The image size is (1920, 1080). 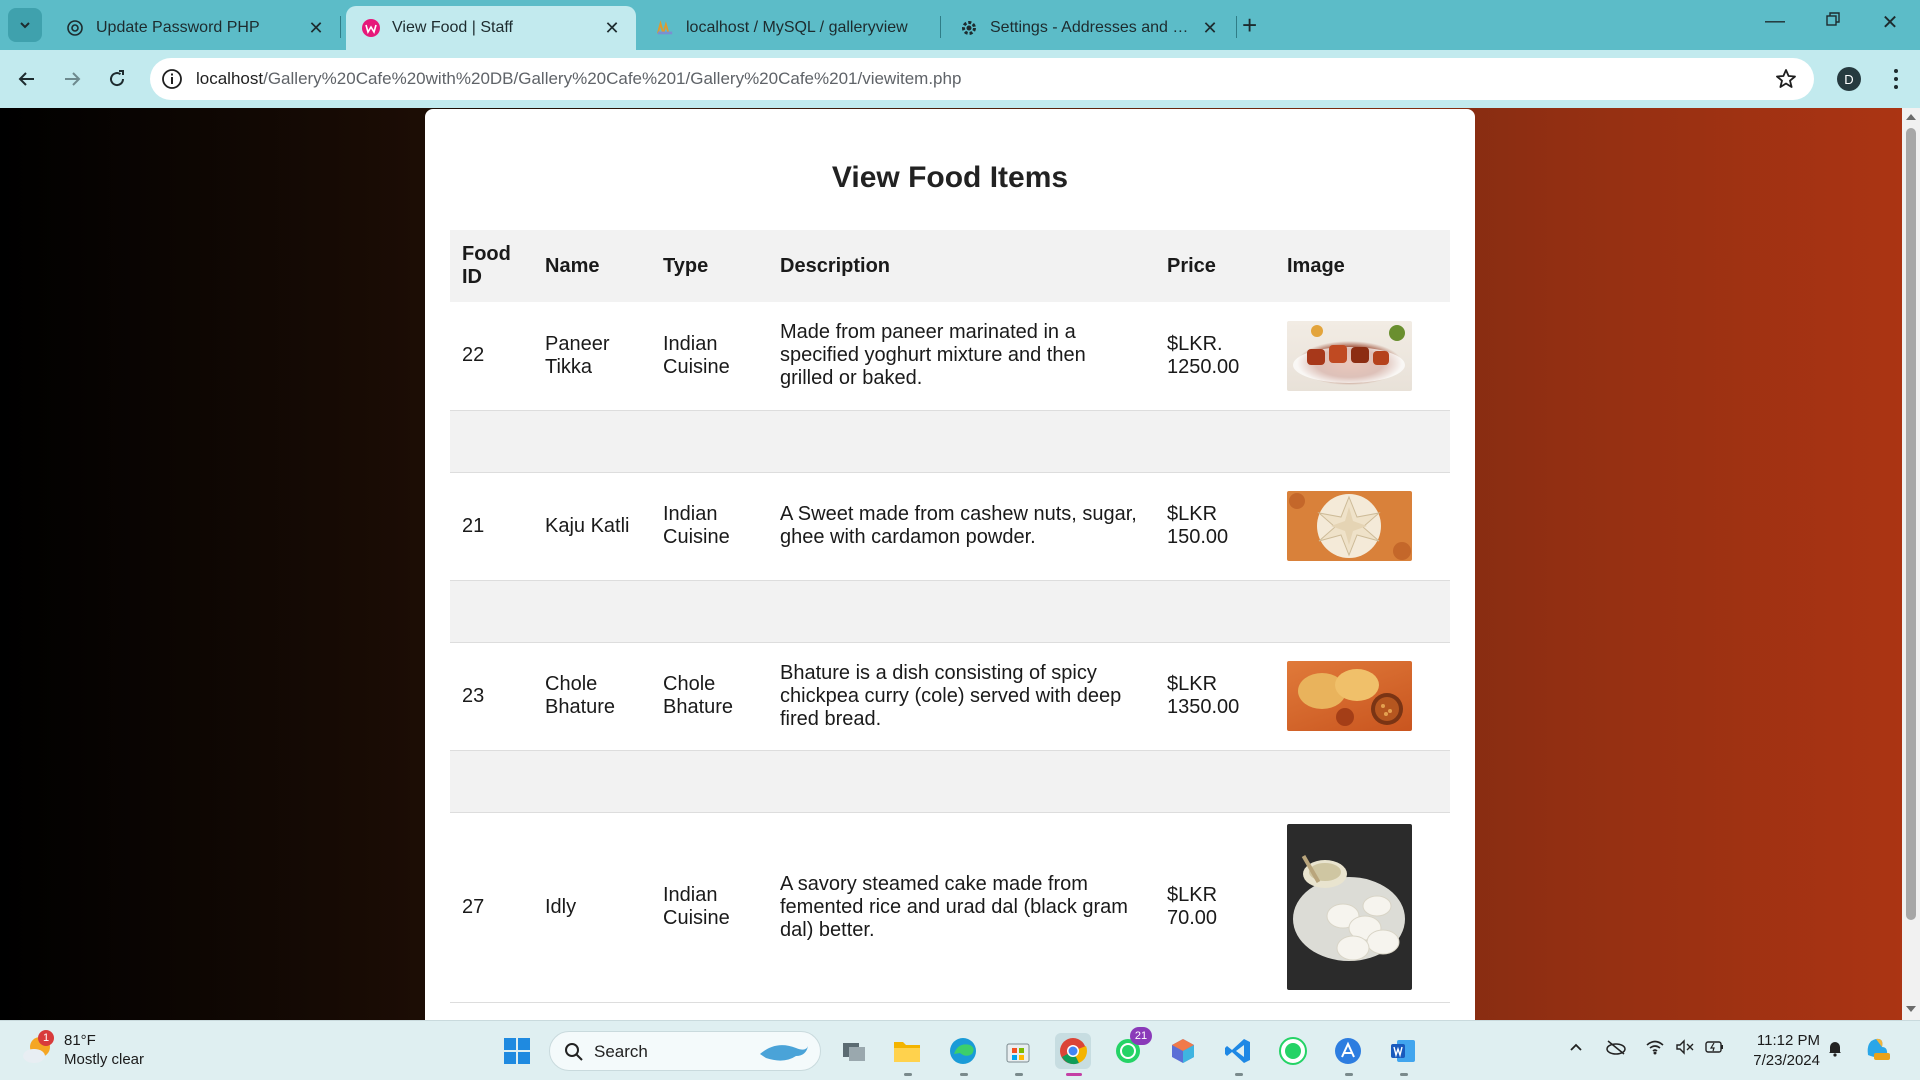 What do you see at coordinates (1141, 1036) in the screenshot?
I see `whatsapp-badge: 21` at bounding box center [1141, 1036].